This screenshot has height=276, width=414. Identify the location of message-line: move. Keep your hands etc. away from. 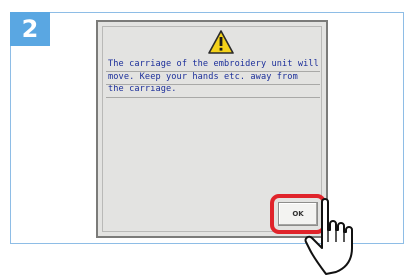
(203, 76).